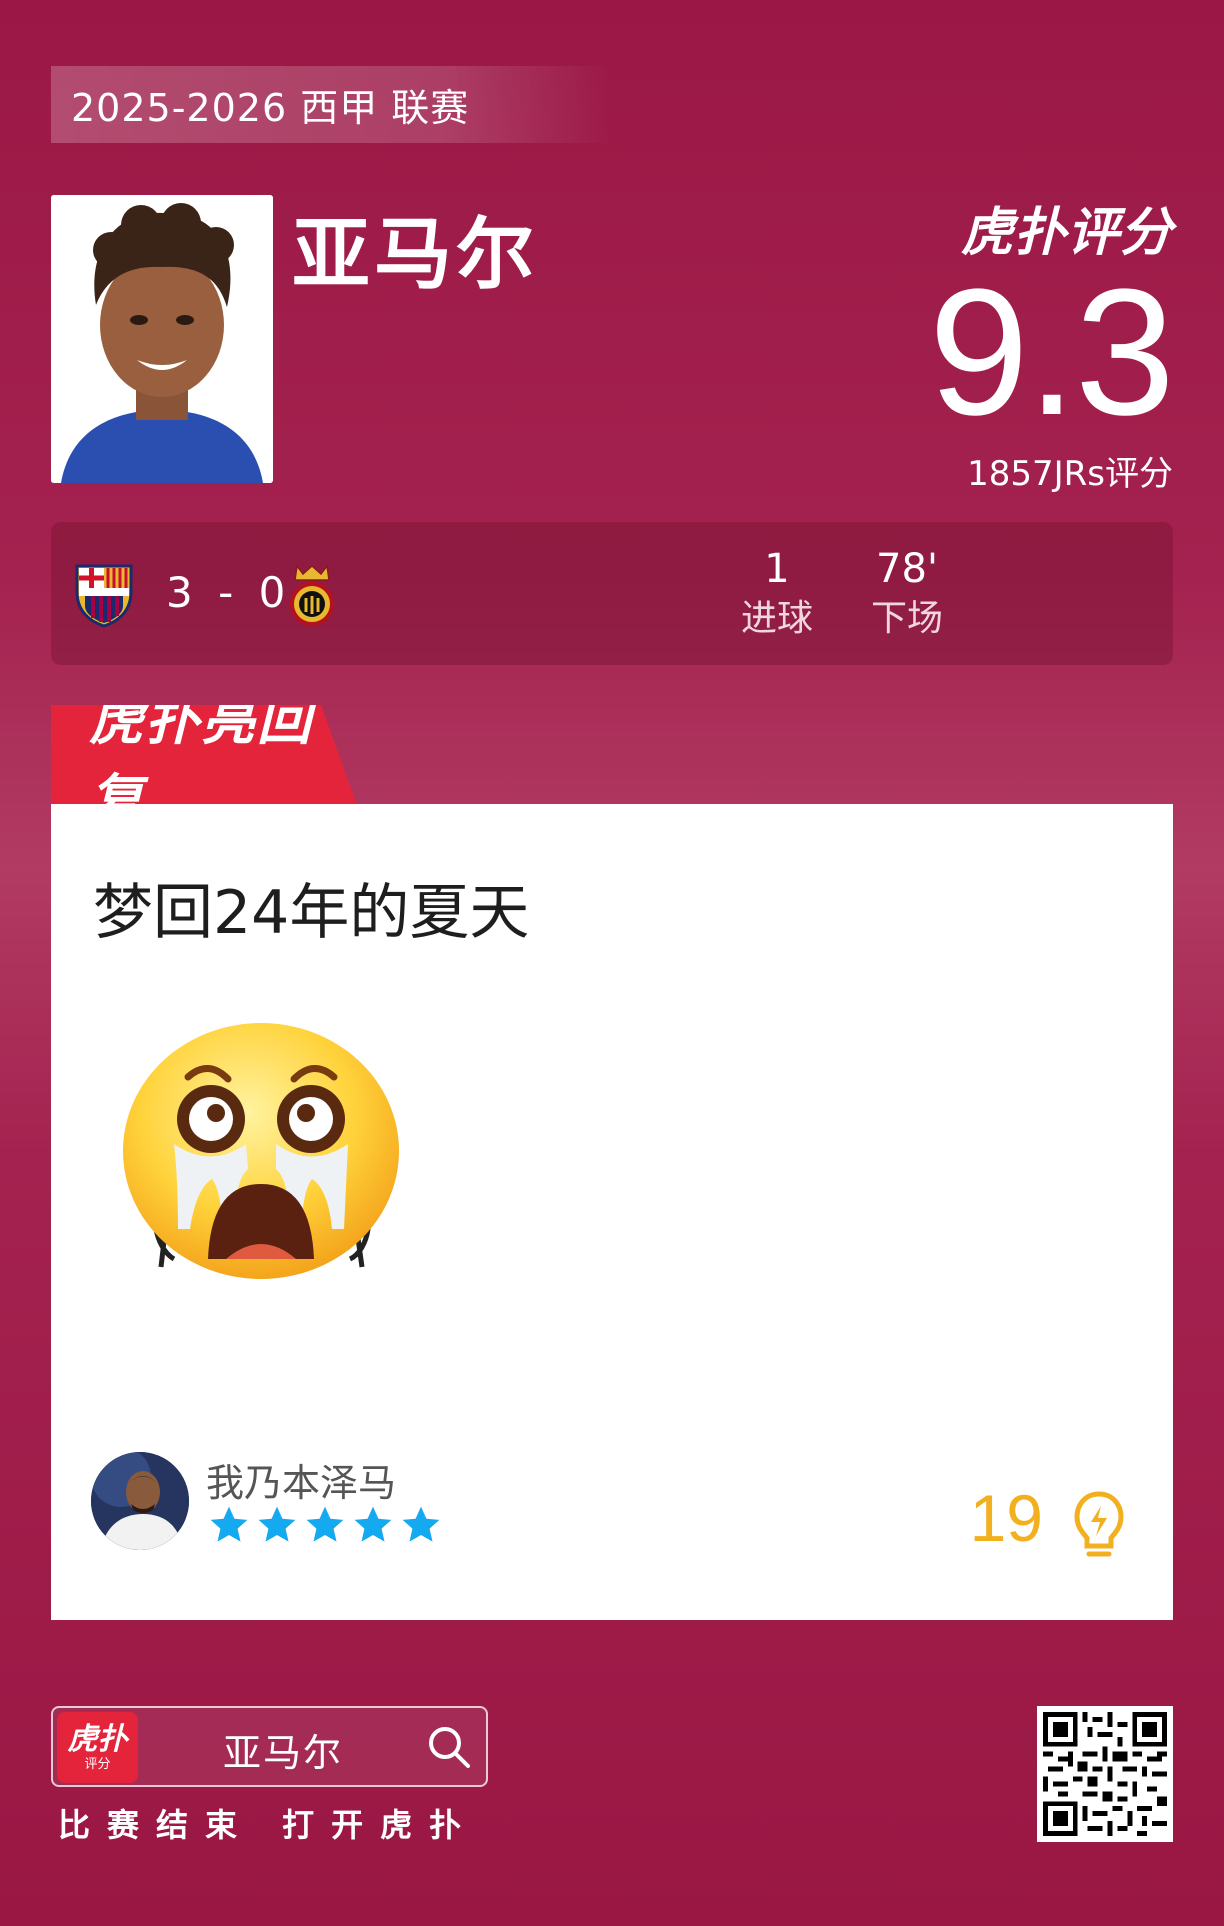 The width and height of the screenshot is (1224, 1926). I want to click on player-photo, so click(162, 339).